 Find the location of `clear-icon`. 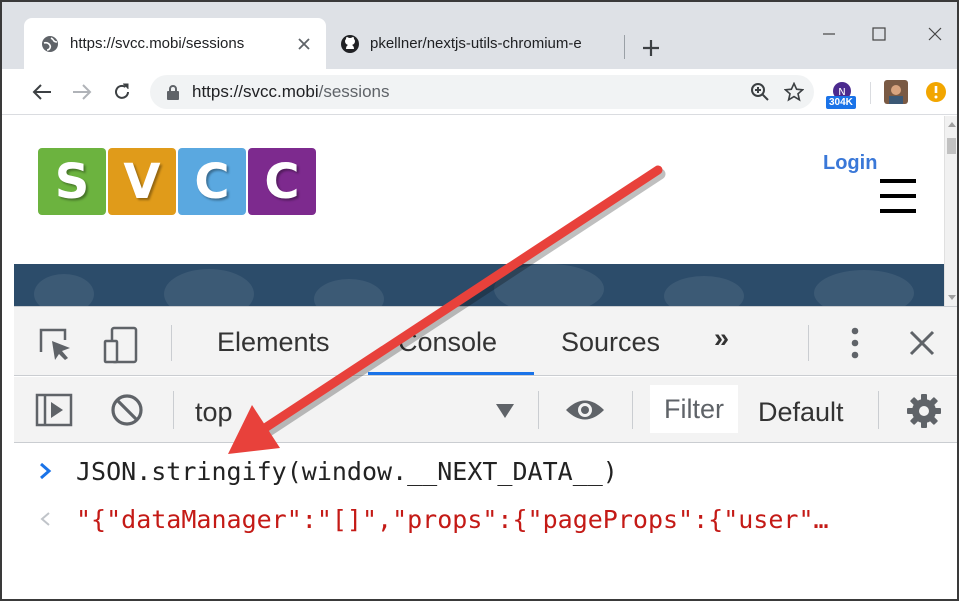

clear-icon is located at coordinates (127, 410).